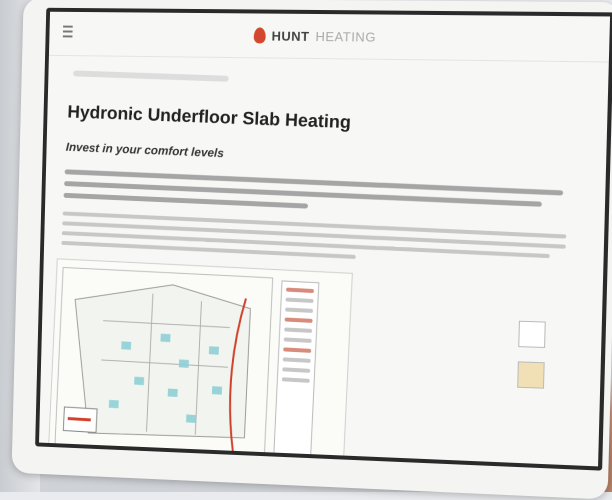  What do you see at coordinates (322, 194) in the screenshot?
I see `intro-paragraph` at bounding box center [322, 194].